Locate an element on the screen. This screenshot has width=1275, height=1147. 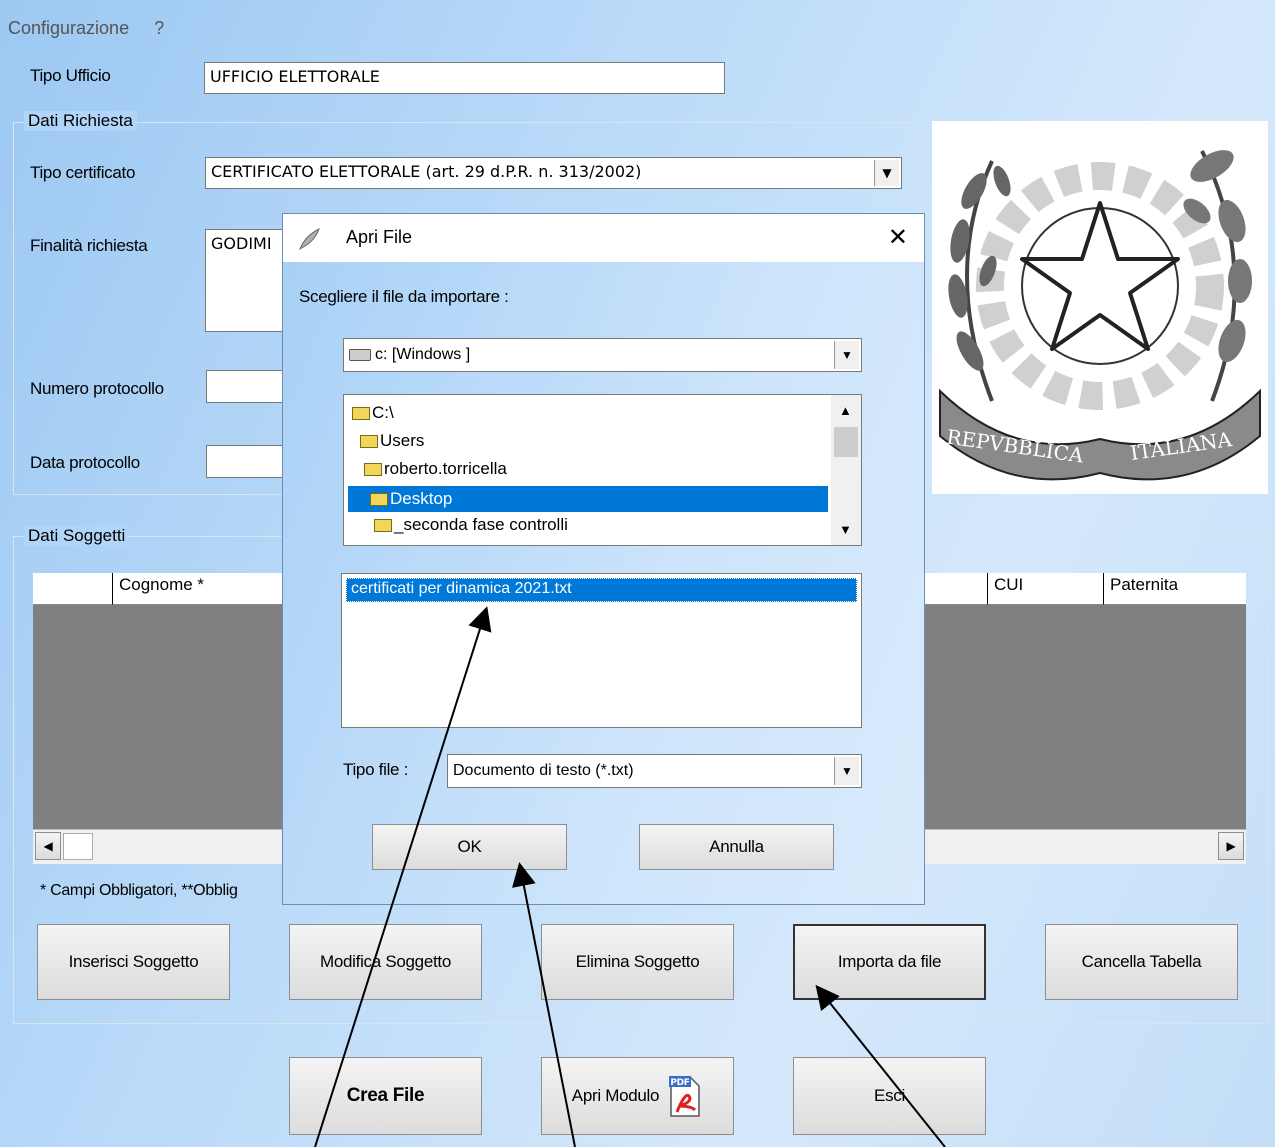
folder-item-users: Users is located at coordinates (392, 441).